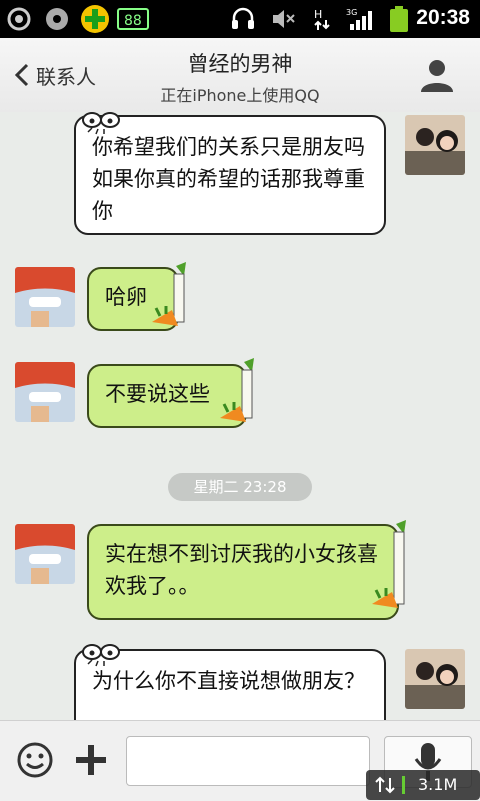 This screenshot has width=480, height=801. What do you see at coordinates (443, 17) in the screenshot?
I see `clock: 20:38` at bounding box center [443, 17].